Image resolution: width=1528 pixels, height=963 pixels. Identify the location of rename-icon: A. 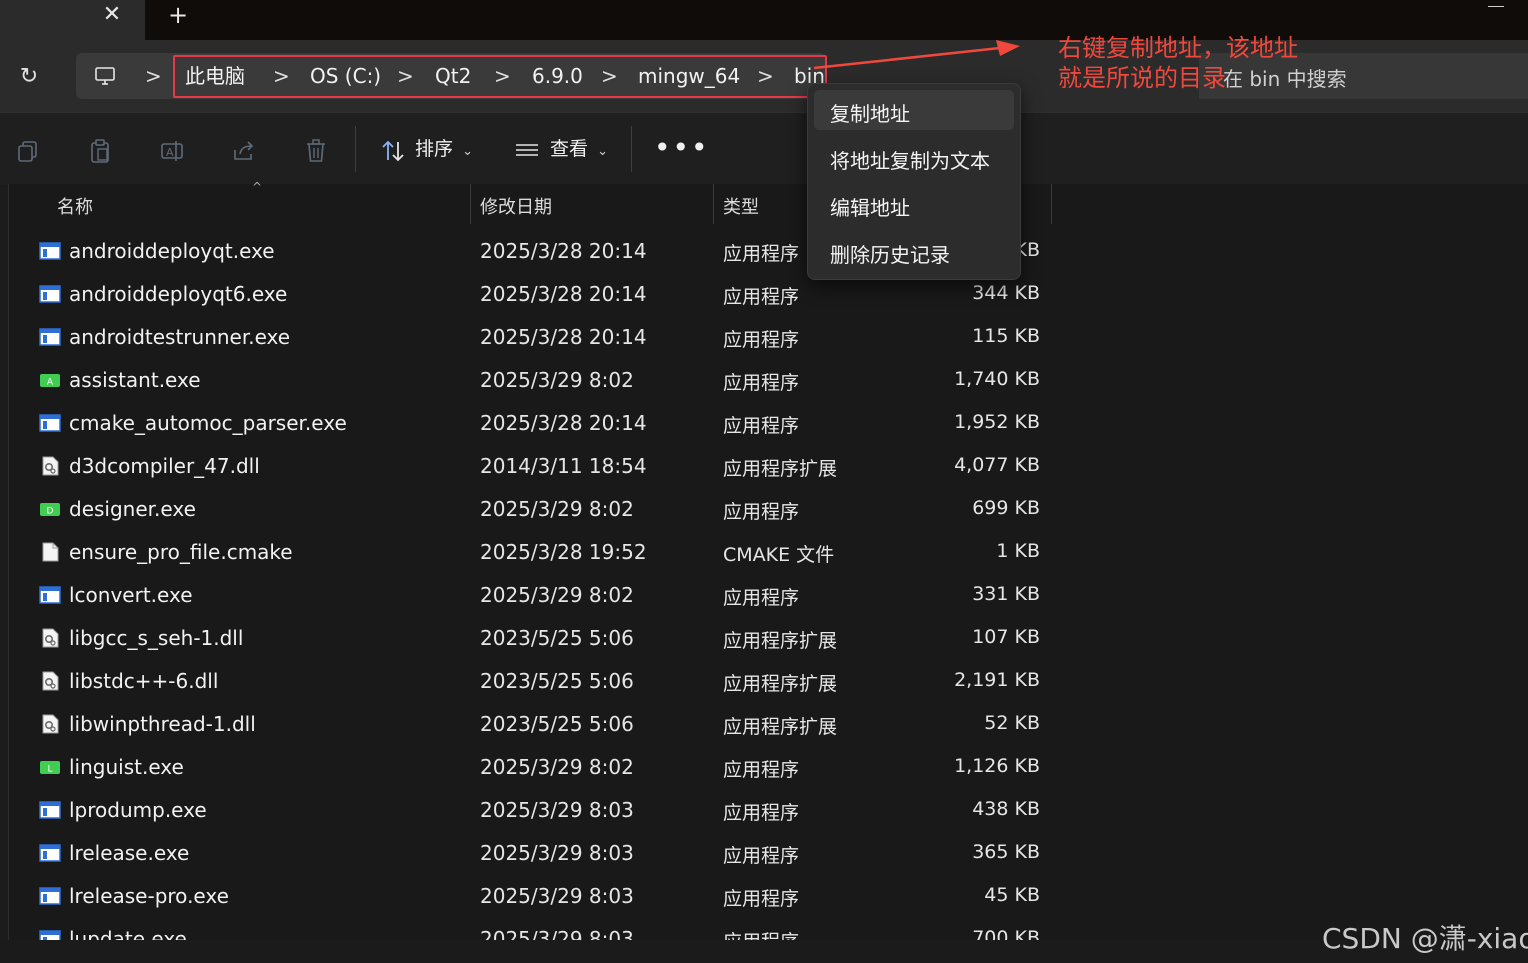
(172, 151).